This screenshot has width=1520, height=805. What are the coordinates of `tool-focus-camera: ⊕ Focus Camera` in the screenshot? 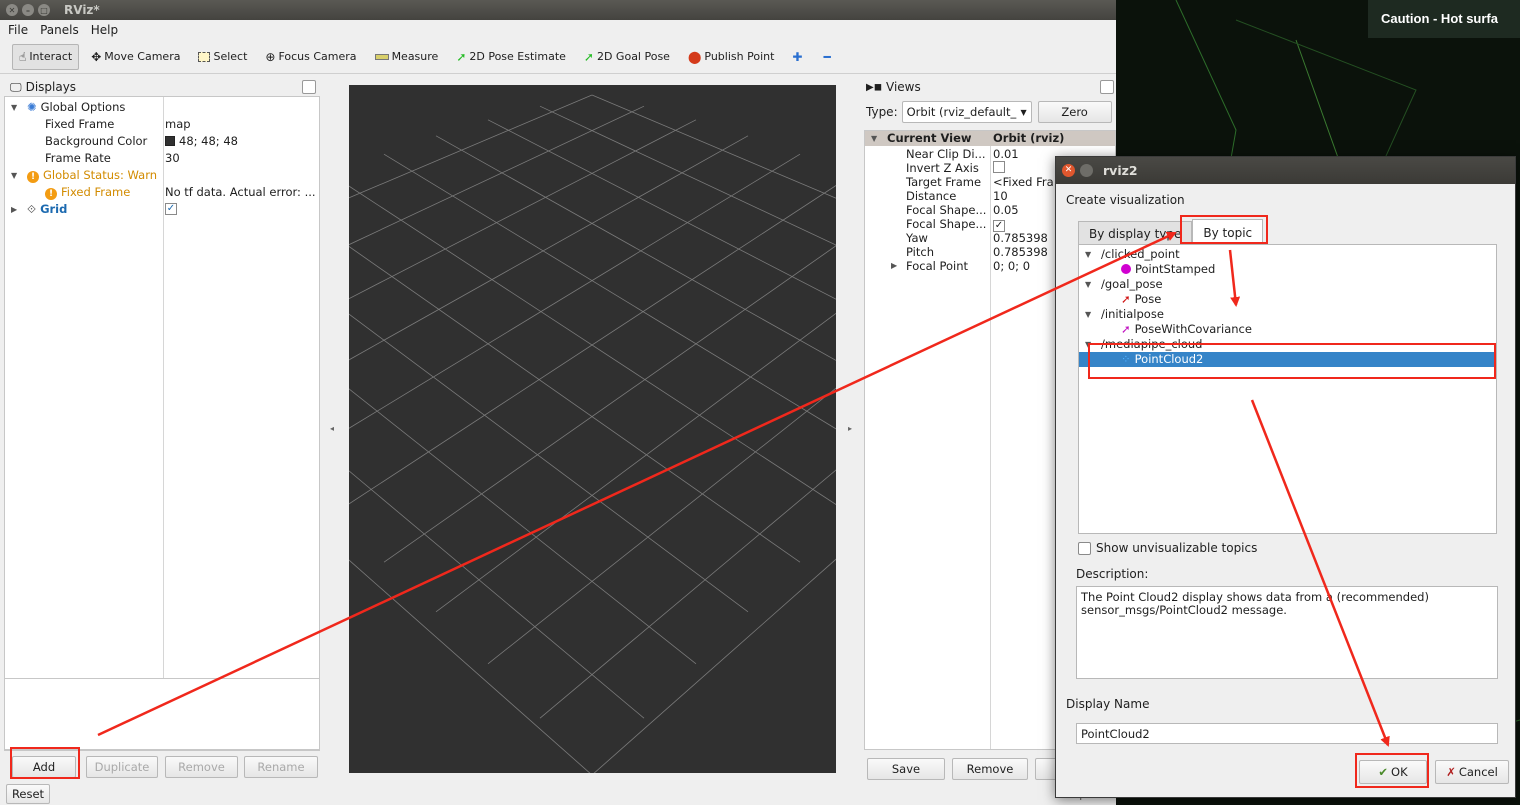 It's located at (310, 57).